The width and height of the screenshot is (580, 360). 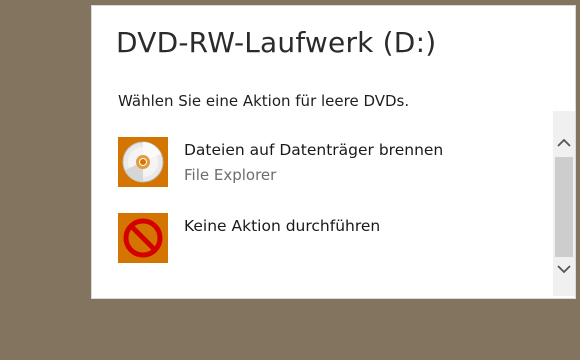 I want to click on chevron-up-icon, so click(x=564, y=142).